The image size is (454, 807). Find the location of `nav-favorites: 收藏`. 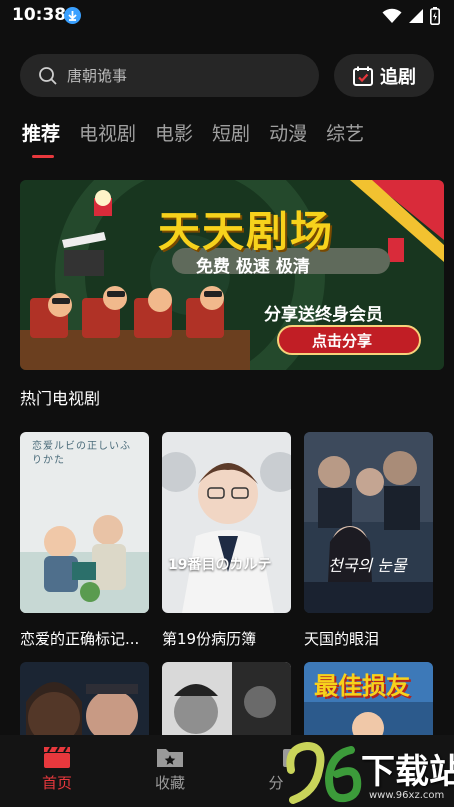

nav-favorites: 收藏 is located at coordinates (170, 769).